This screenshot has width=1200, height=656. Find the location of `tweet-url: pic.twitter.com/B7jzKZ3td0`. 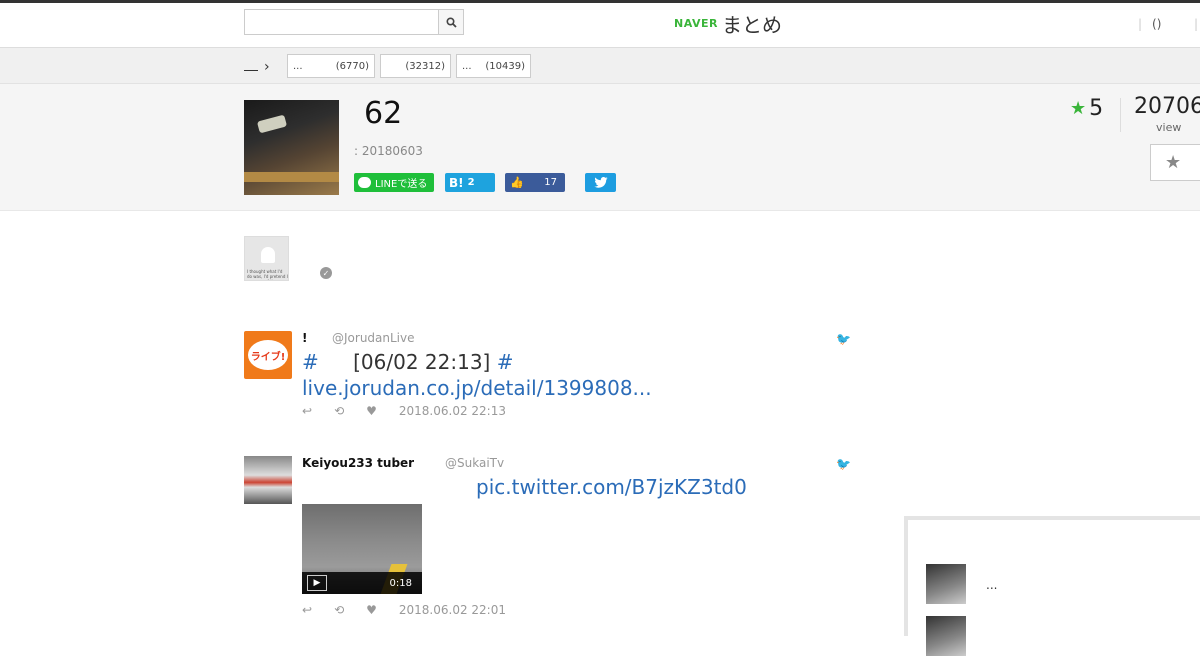

tweet-url: pic.twitter.com/B7jzKZ3td0 is located at coordinates (611, 487).